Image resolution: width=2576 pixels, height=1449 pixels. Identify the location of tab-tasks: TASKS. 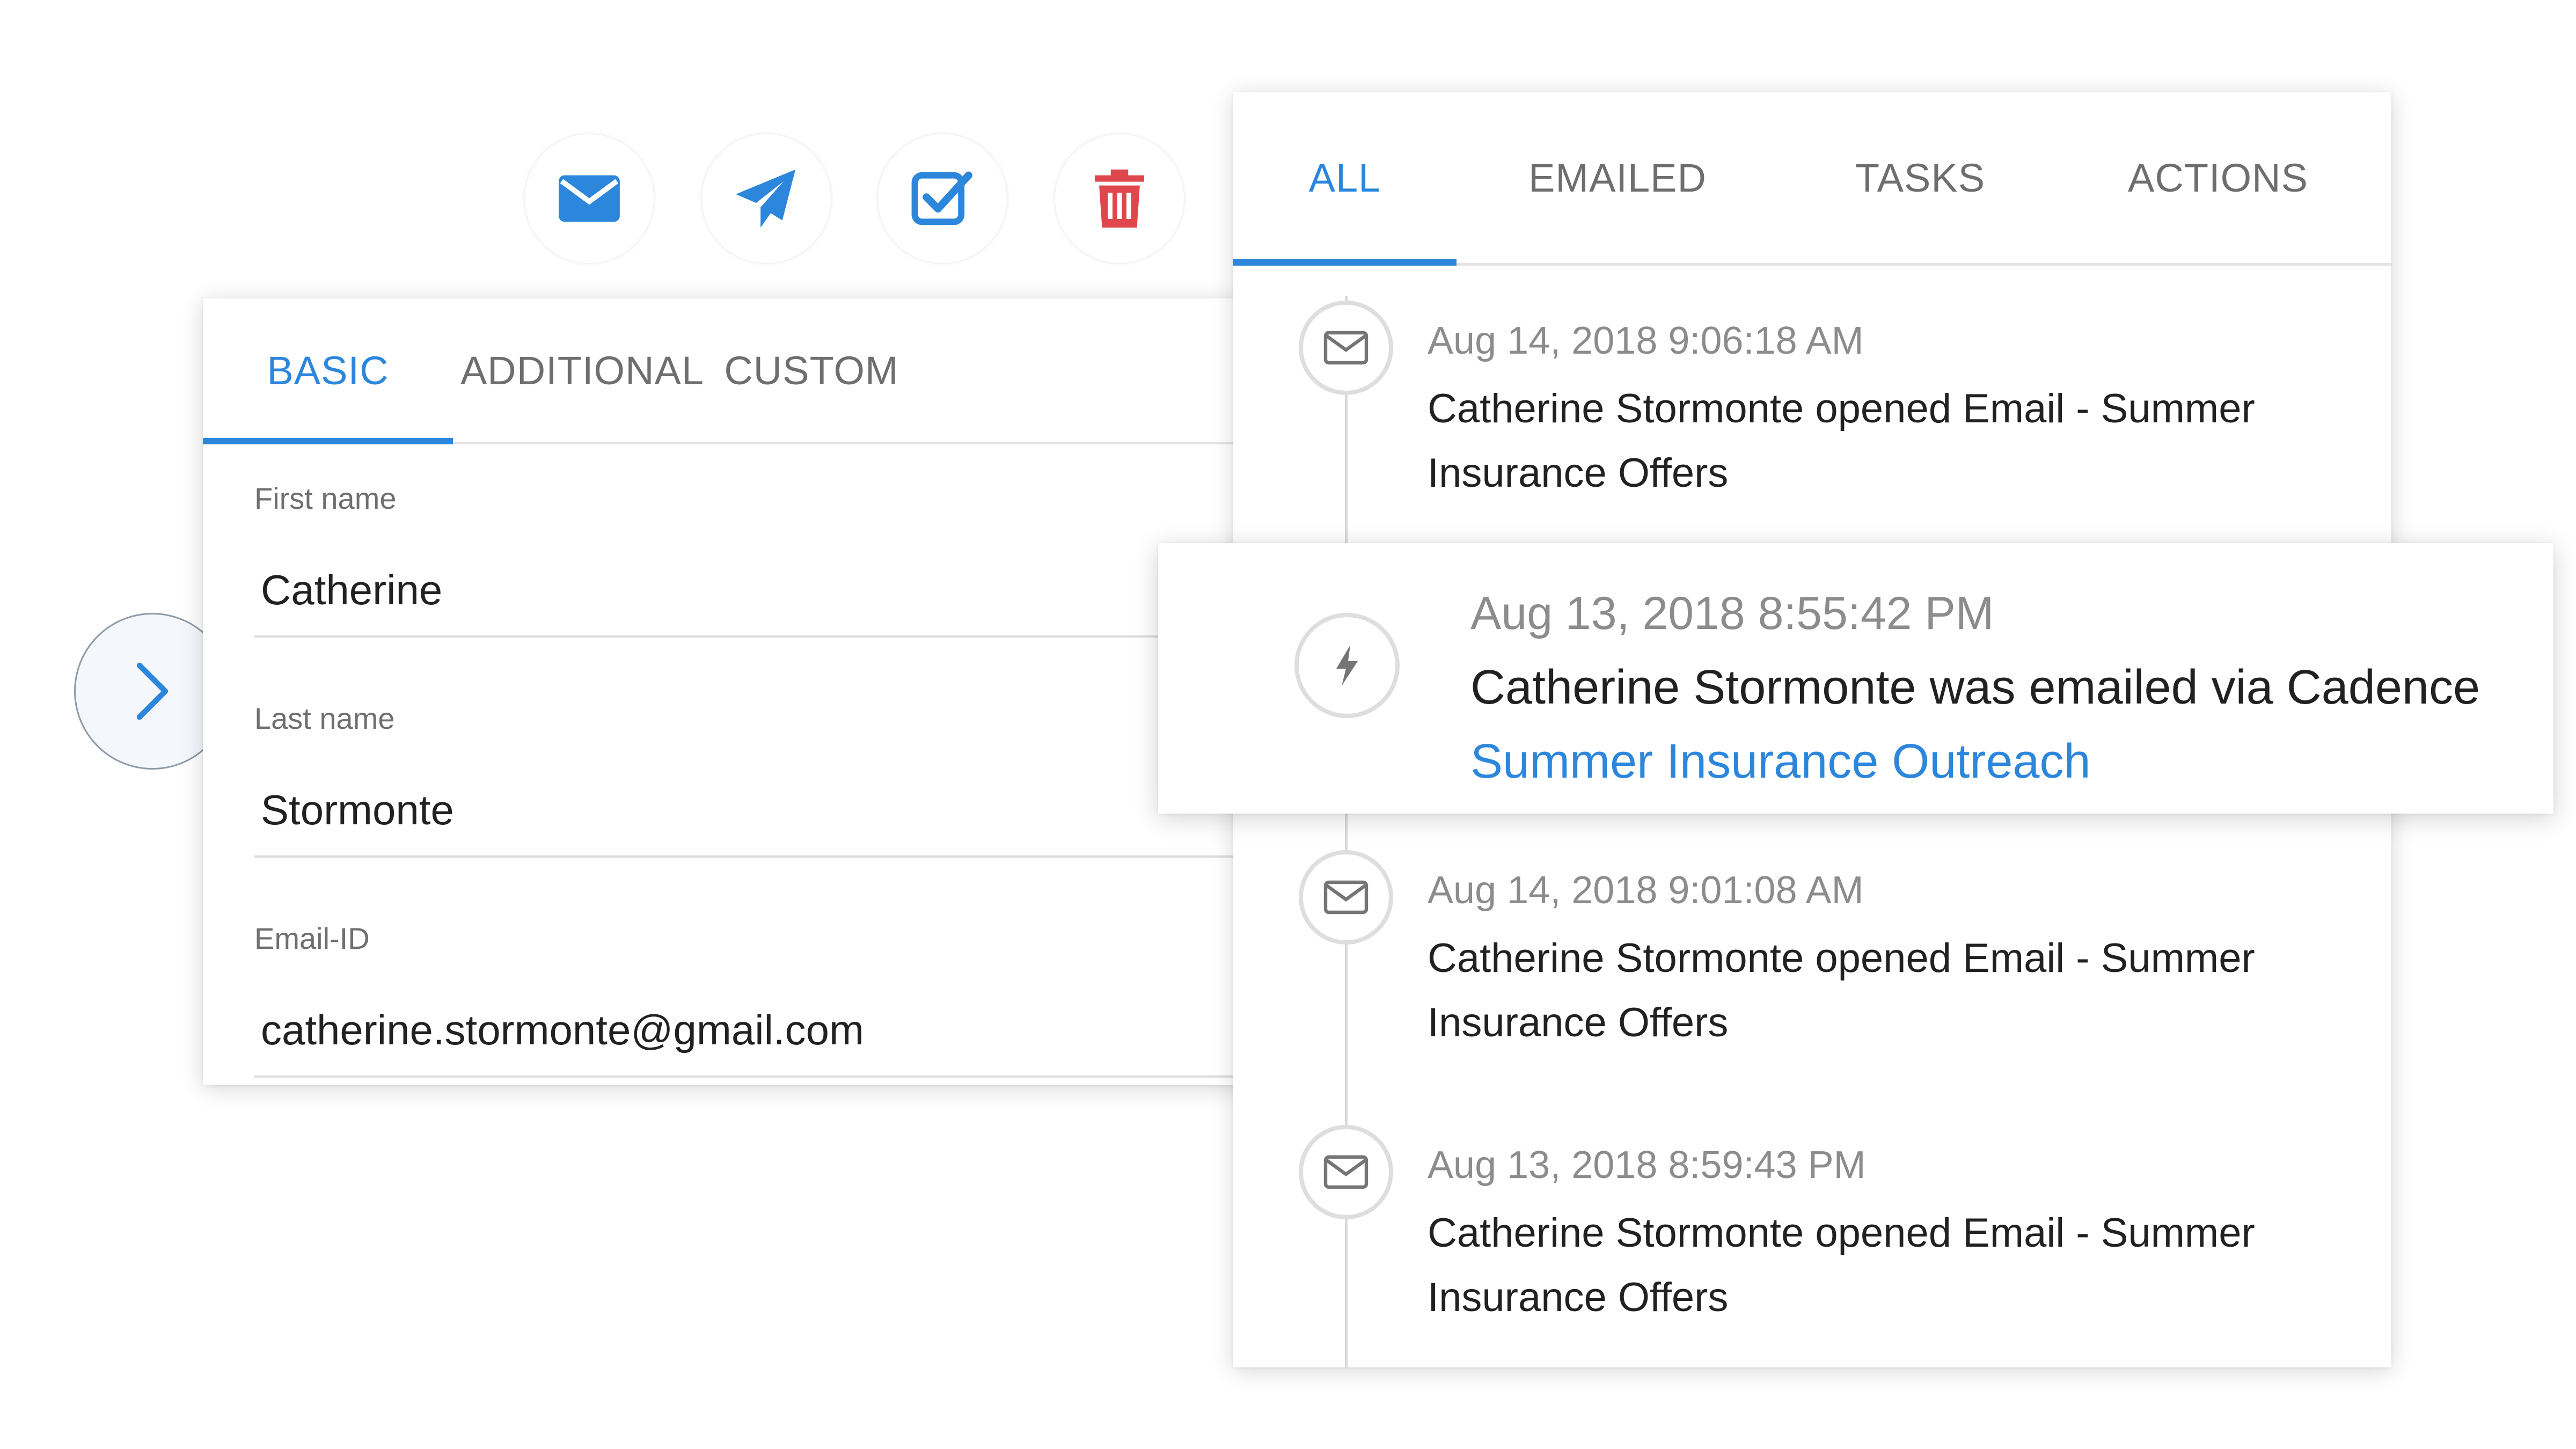
(1920, 177).